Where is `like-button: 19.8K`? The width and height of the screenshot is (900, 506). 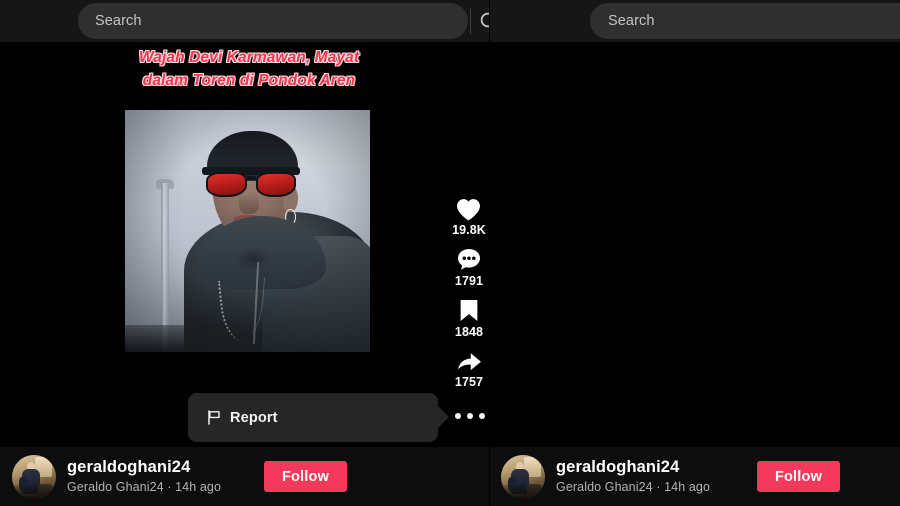
like-button: 19.8K is located at coordinates (469, 217).